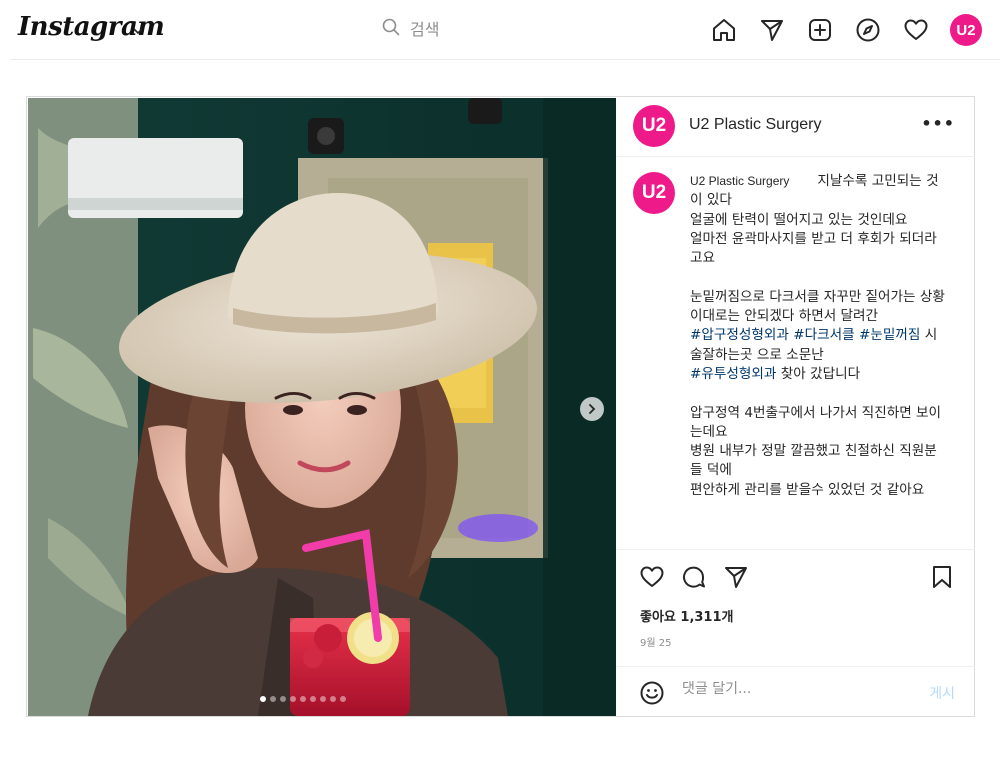  Describe the element at coordinates (818, 373) in the screenshot. I see `caption-line: 찾아 갔답니다` at that location.